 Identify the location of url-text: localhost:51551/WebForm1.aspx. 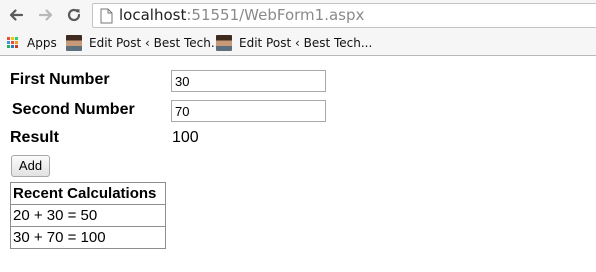
(241, 15).